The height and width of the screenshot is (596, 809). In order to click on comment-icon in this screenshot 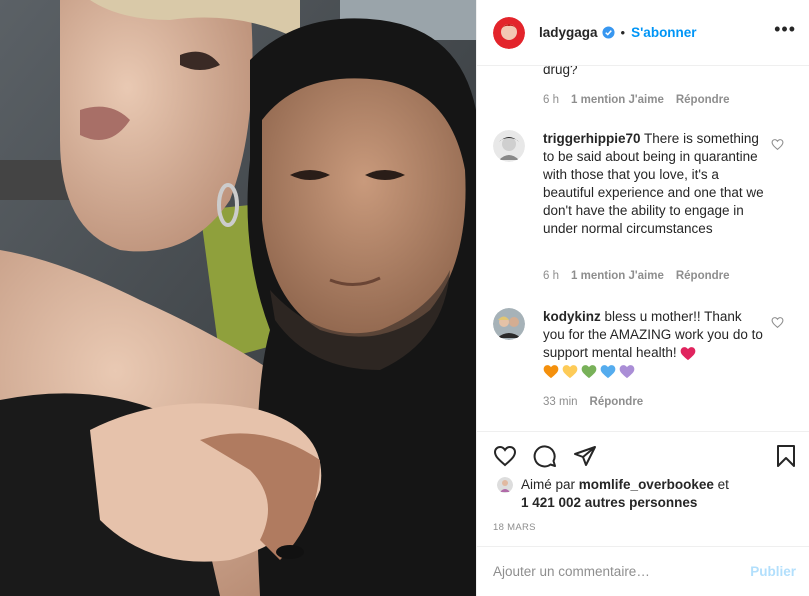, I will do `click(545, 456)`.